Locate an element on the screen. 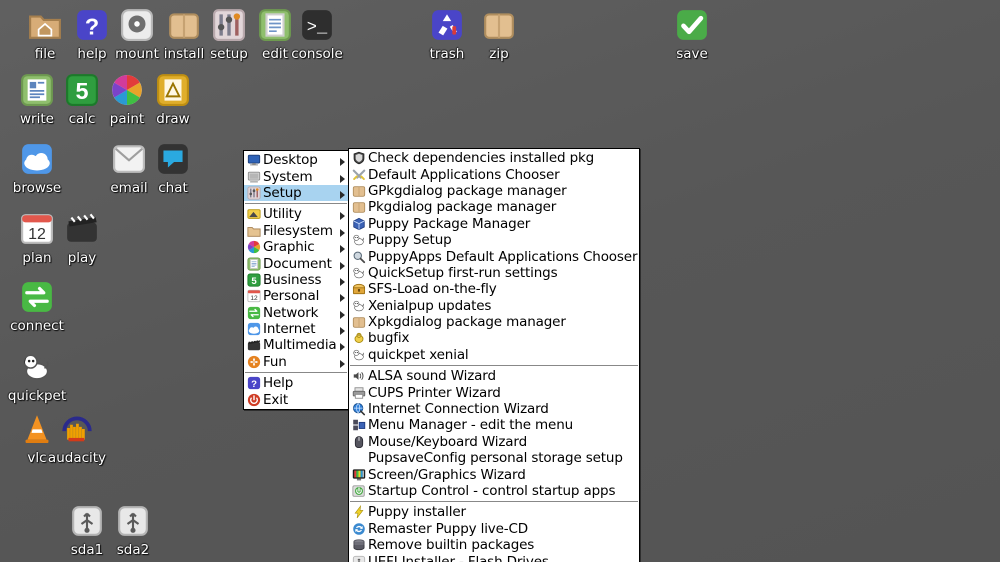  submenu-item-pupsaveconfig-personal-storage-setup: PupsaveConfig personal storage setup is located at coordinates (494, 458).